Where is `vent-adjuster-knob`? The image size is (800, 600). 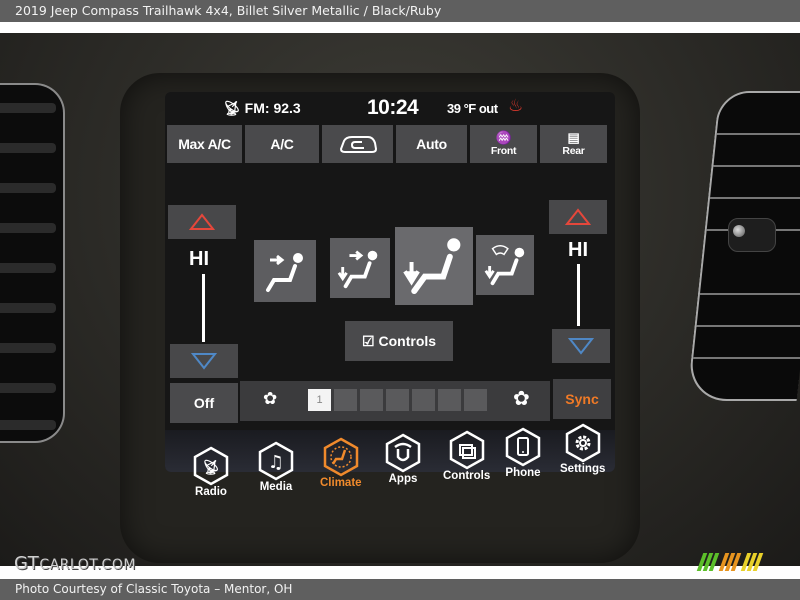 vent-adjuster-knob is located at coordinates (752, 235).